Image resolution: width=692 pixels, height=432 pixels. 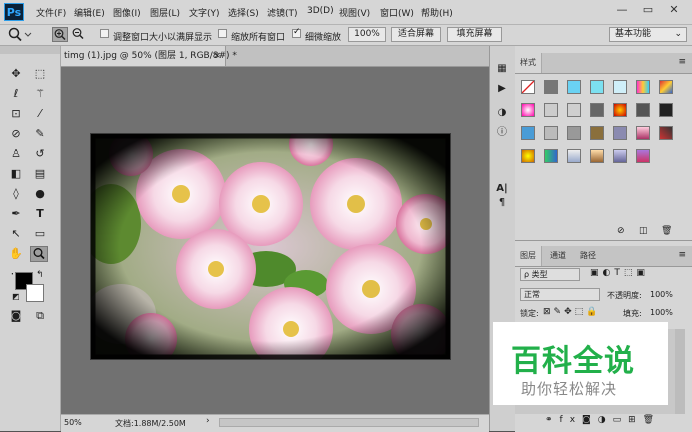 I want to click on actions-panel-icon: ▶, so click(x=502, y=89).